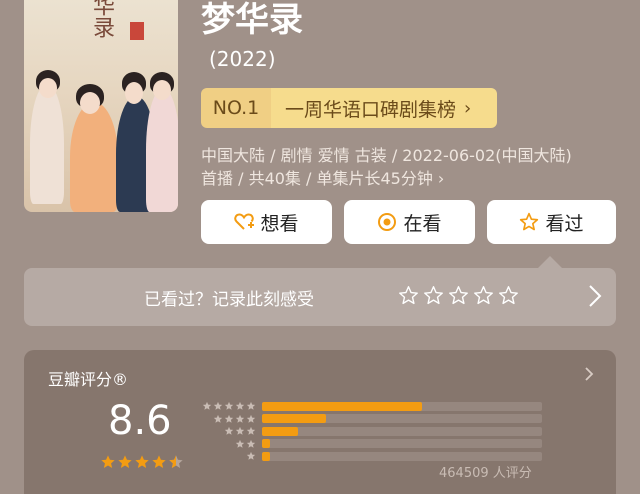 This screenshot has width=640, height=494. Describe the element at coordinates (485, 473) in the screenshot. I see `rating-count: 464509 人评分` at that location.